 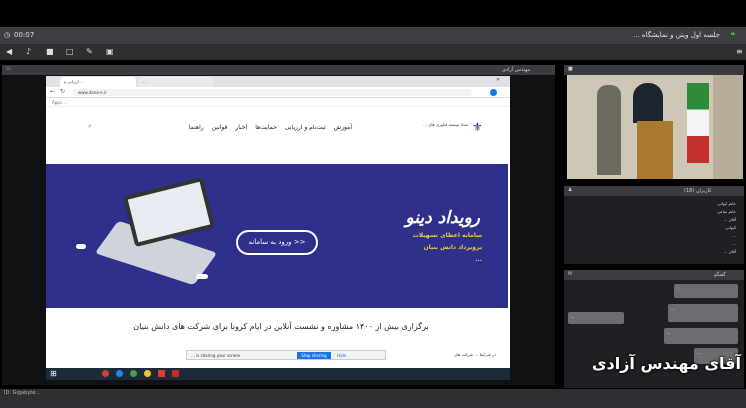 I want to click on share-pane-title: مهندس آزادی, so click(x=516, y=70).